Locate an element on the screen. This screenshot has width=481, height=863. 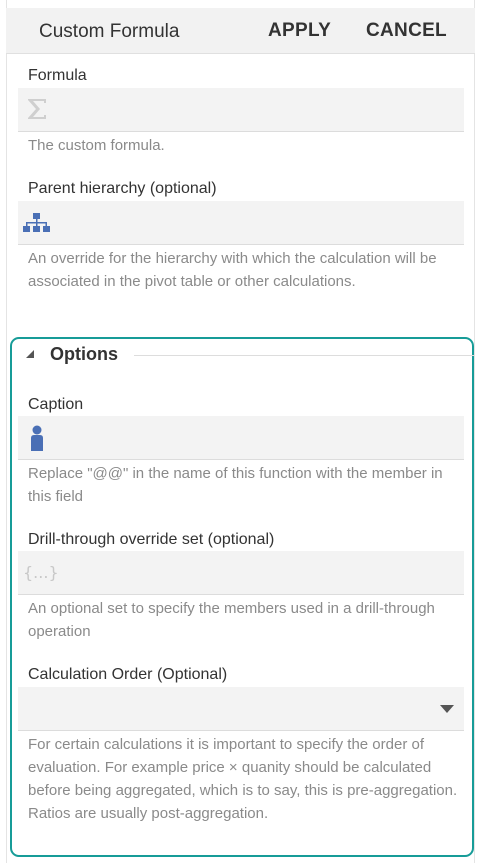
options-header: Options is located at coordinates (248, 355).